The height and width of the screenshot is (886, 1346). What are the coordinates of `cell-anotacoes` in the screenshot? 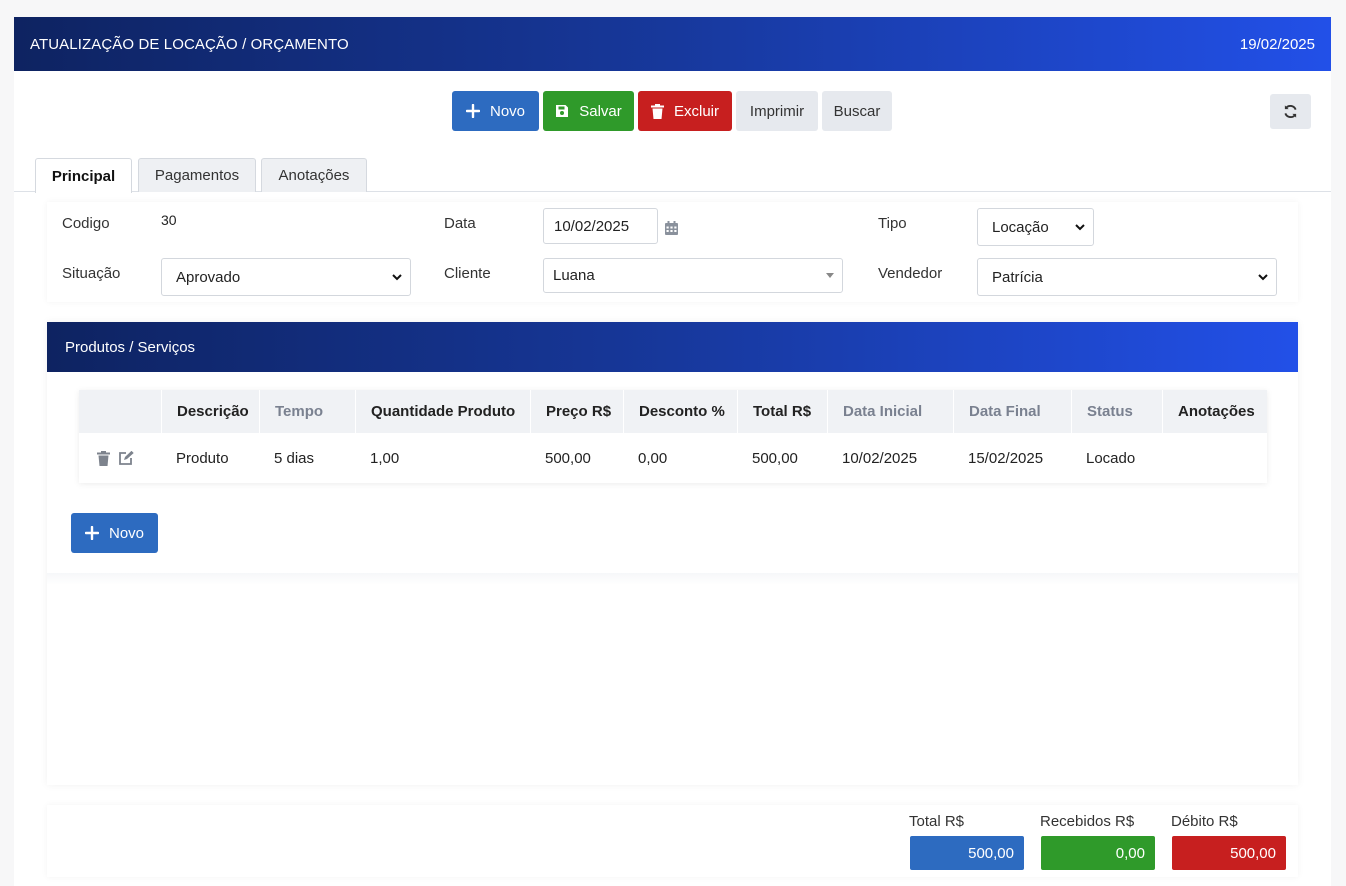 It's located at (1214, 458).